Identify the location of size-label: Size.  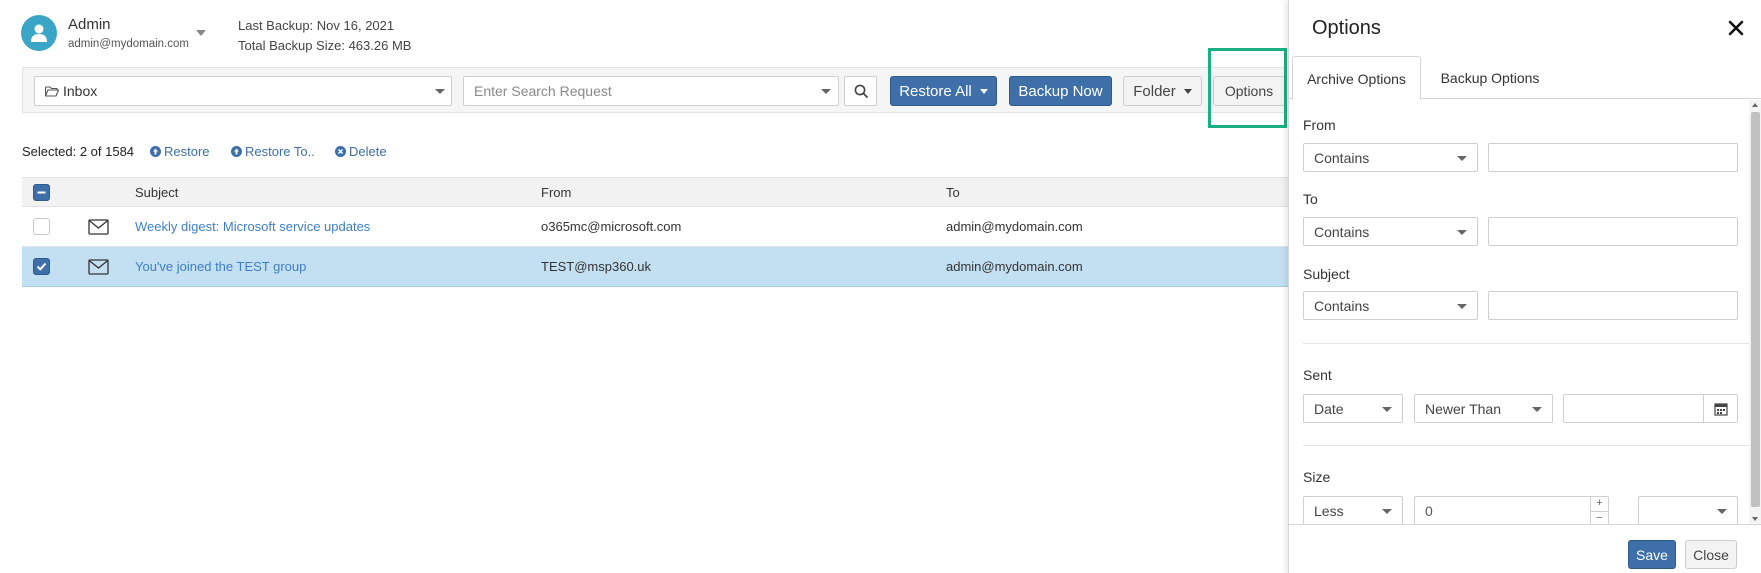
(1317, 477).